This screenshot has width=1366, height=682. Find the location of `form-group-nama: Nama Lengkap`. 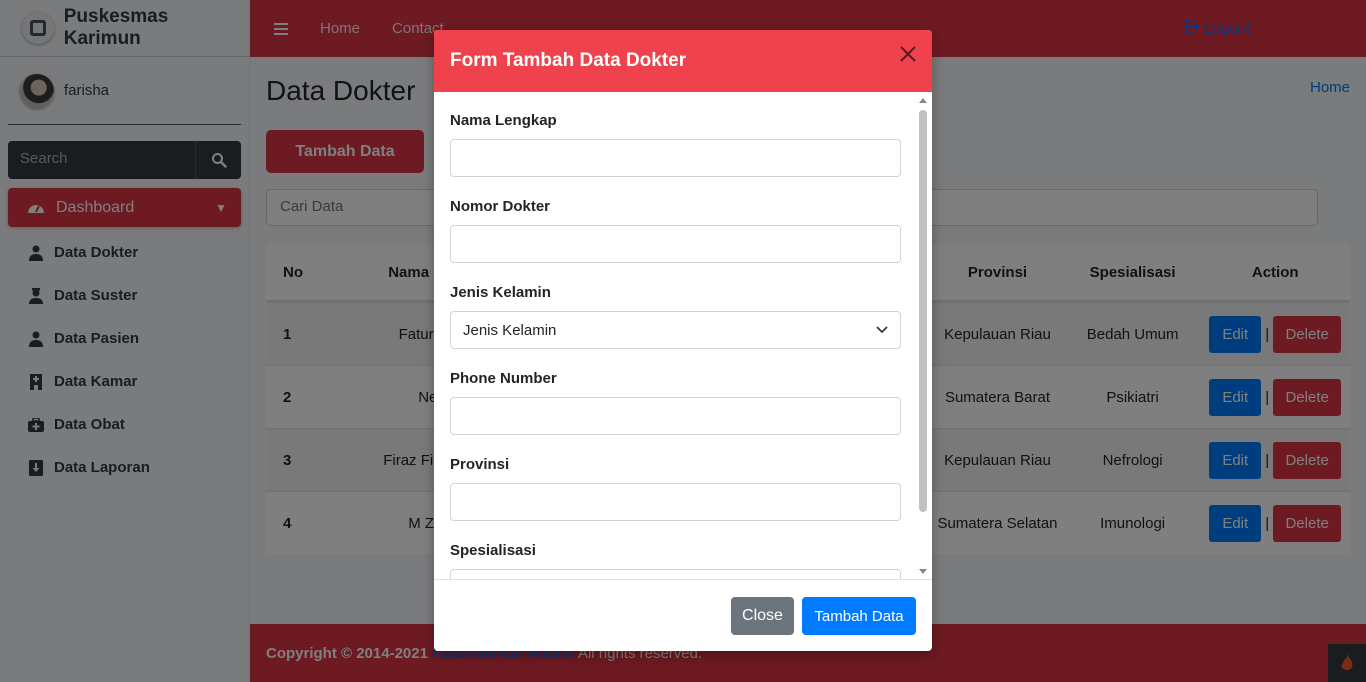

form-group-nama: Nama Lengkap is located at coordinates (675, 144).